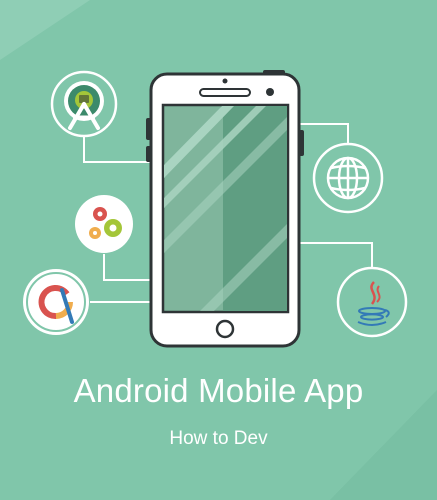 This screenshot has height=500, width=437. I want to click on app-inventor-icon, so click(56, 302).